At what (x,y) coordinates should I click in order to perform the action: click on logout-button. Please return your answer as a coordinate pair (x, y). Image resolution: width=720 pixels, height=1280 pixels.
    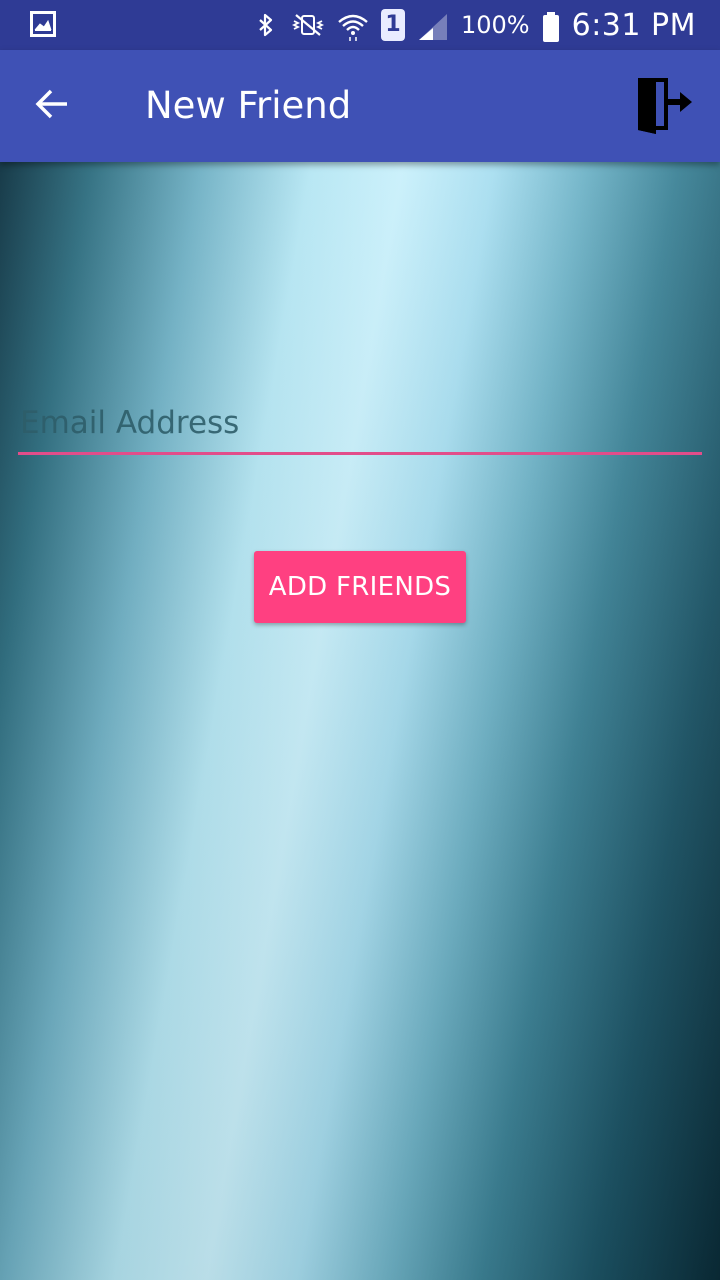
    Looking at the image, I should click on (664, 106).